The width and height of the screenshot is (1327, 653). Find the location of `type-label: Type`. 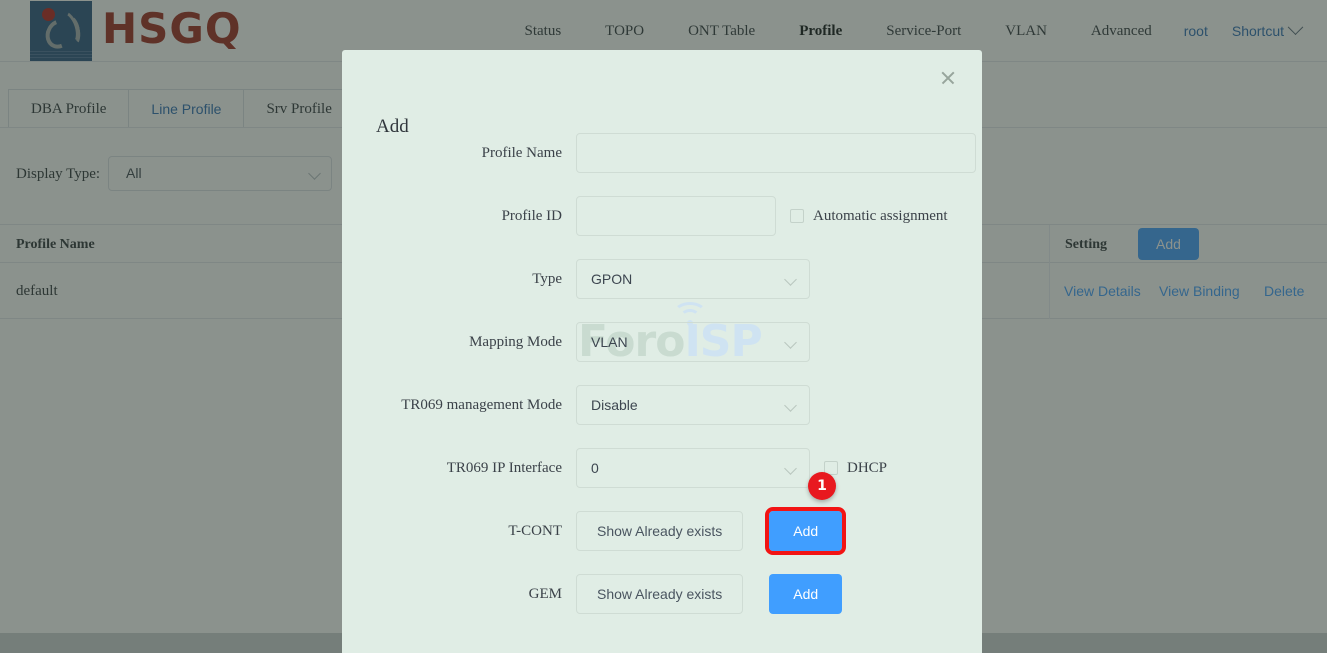

type-label: Type is located at coordinates (547, 279).